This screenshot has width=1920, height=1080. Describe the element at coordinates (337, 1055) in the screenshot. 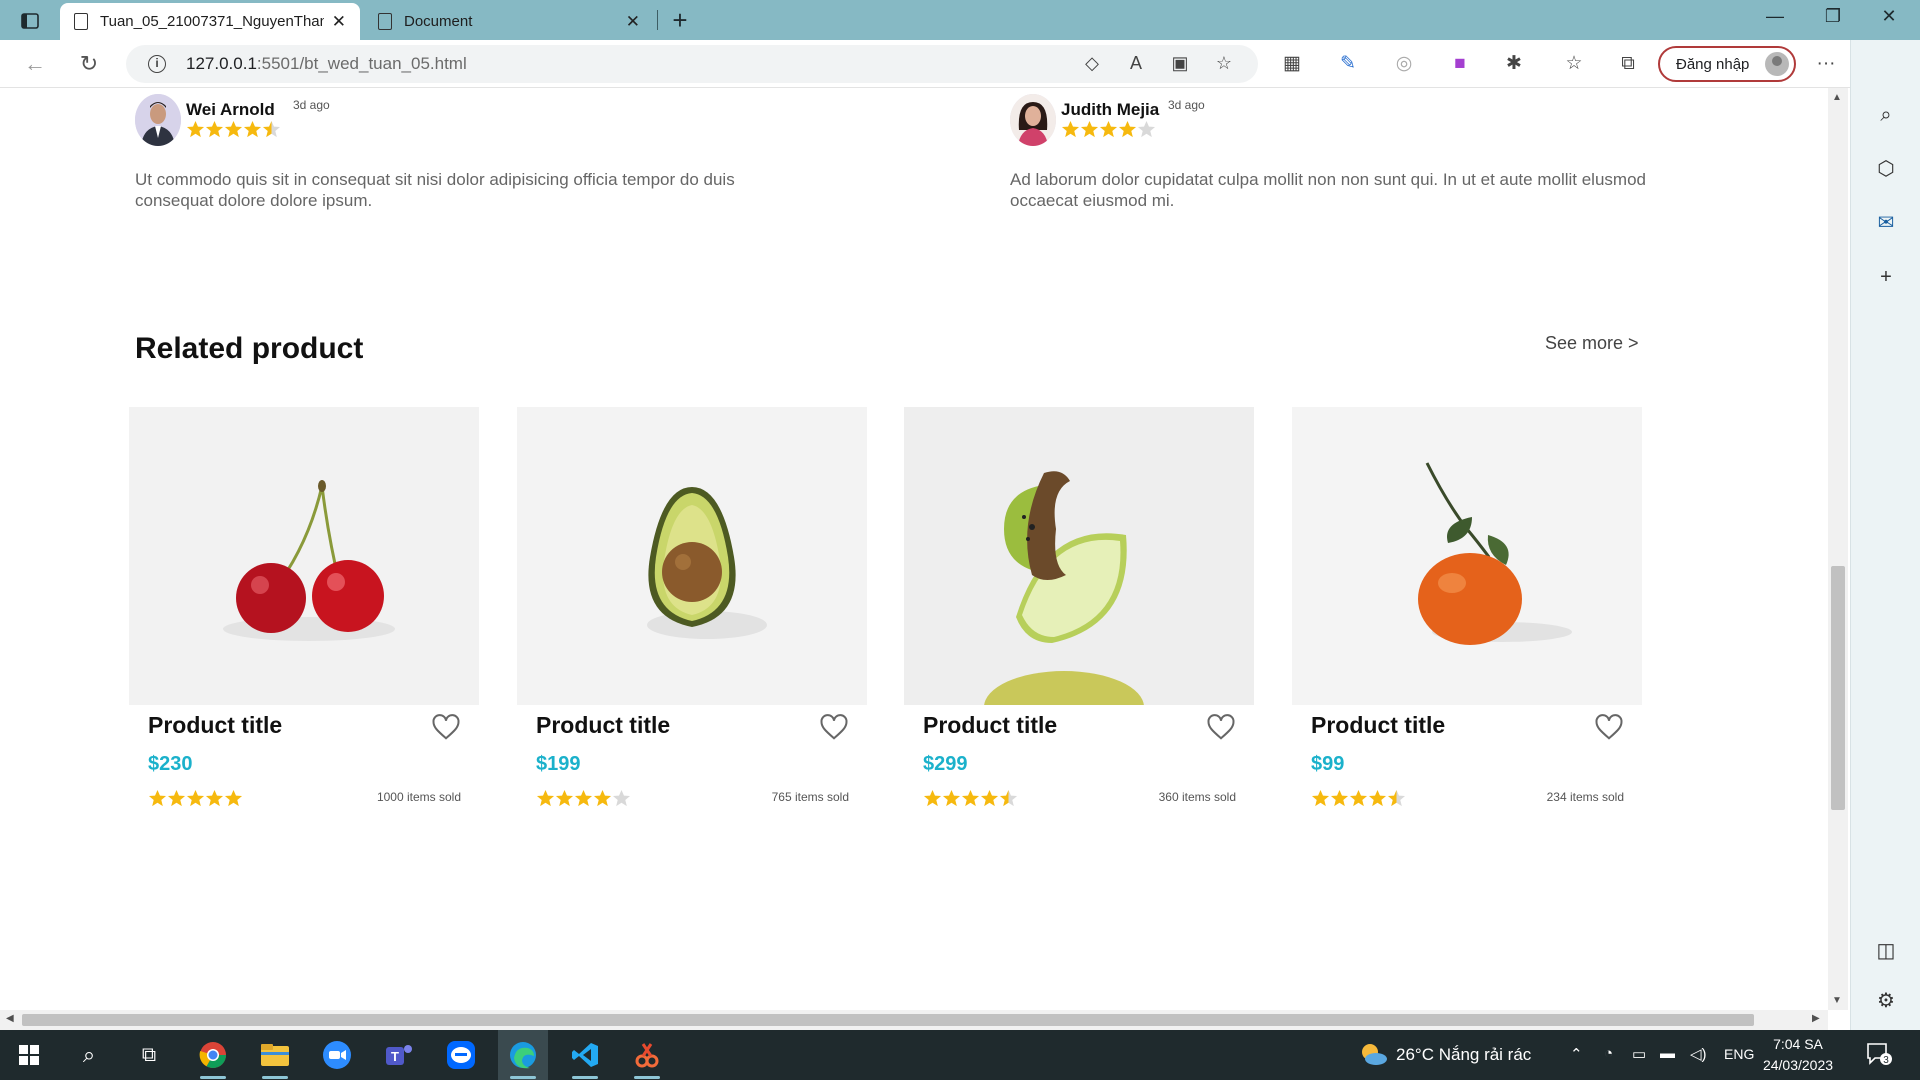

I see `zoom-icon` at that location.